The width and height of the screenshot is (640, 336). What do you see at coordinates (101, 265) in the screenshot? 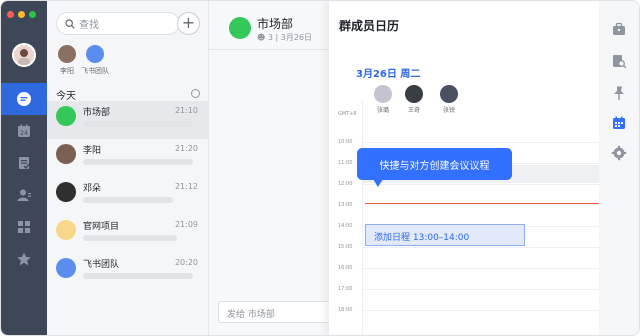
I see `chat-name: 飞书团队` at bounding box center [101, 265].